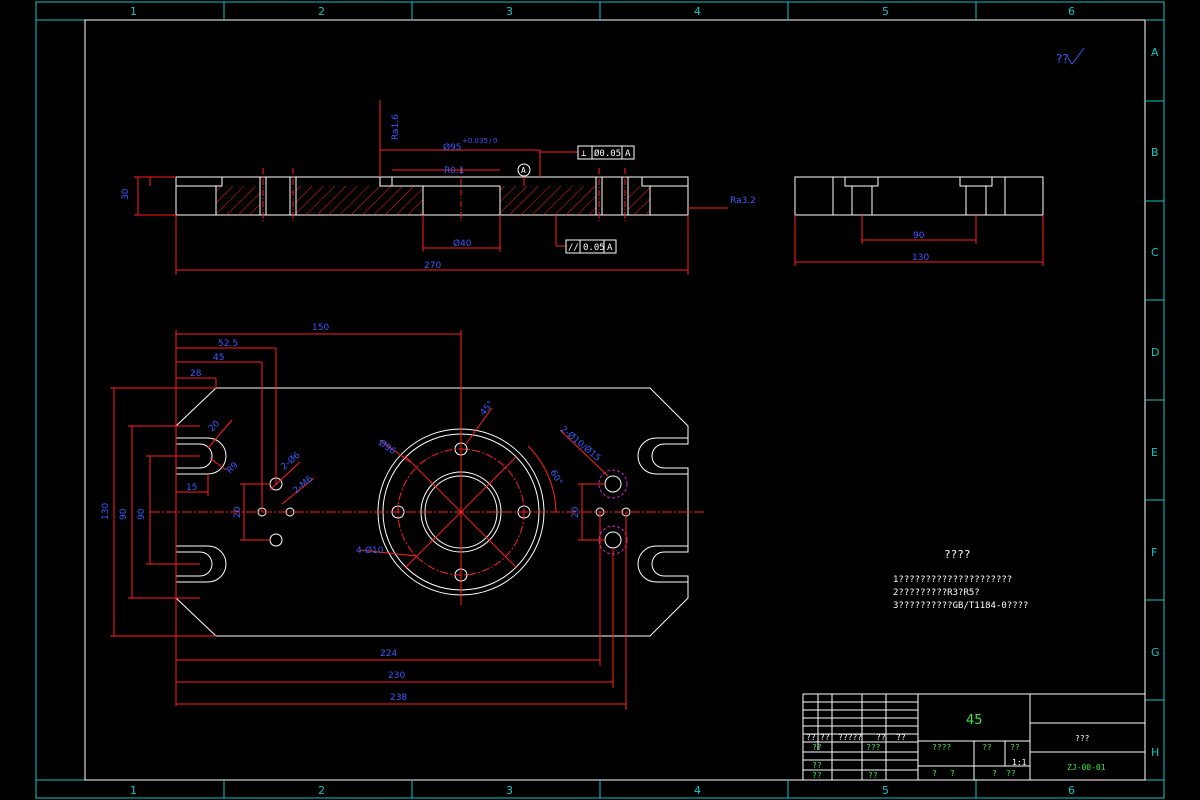 Image resolution: width=1200 pixels, height=800 pixels. I want to click on dim-angle: 45°, so click(488, 408).